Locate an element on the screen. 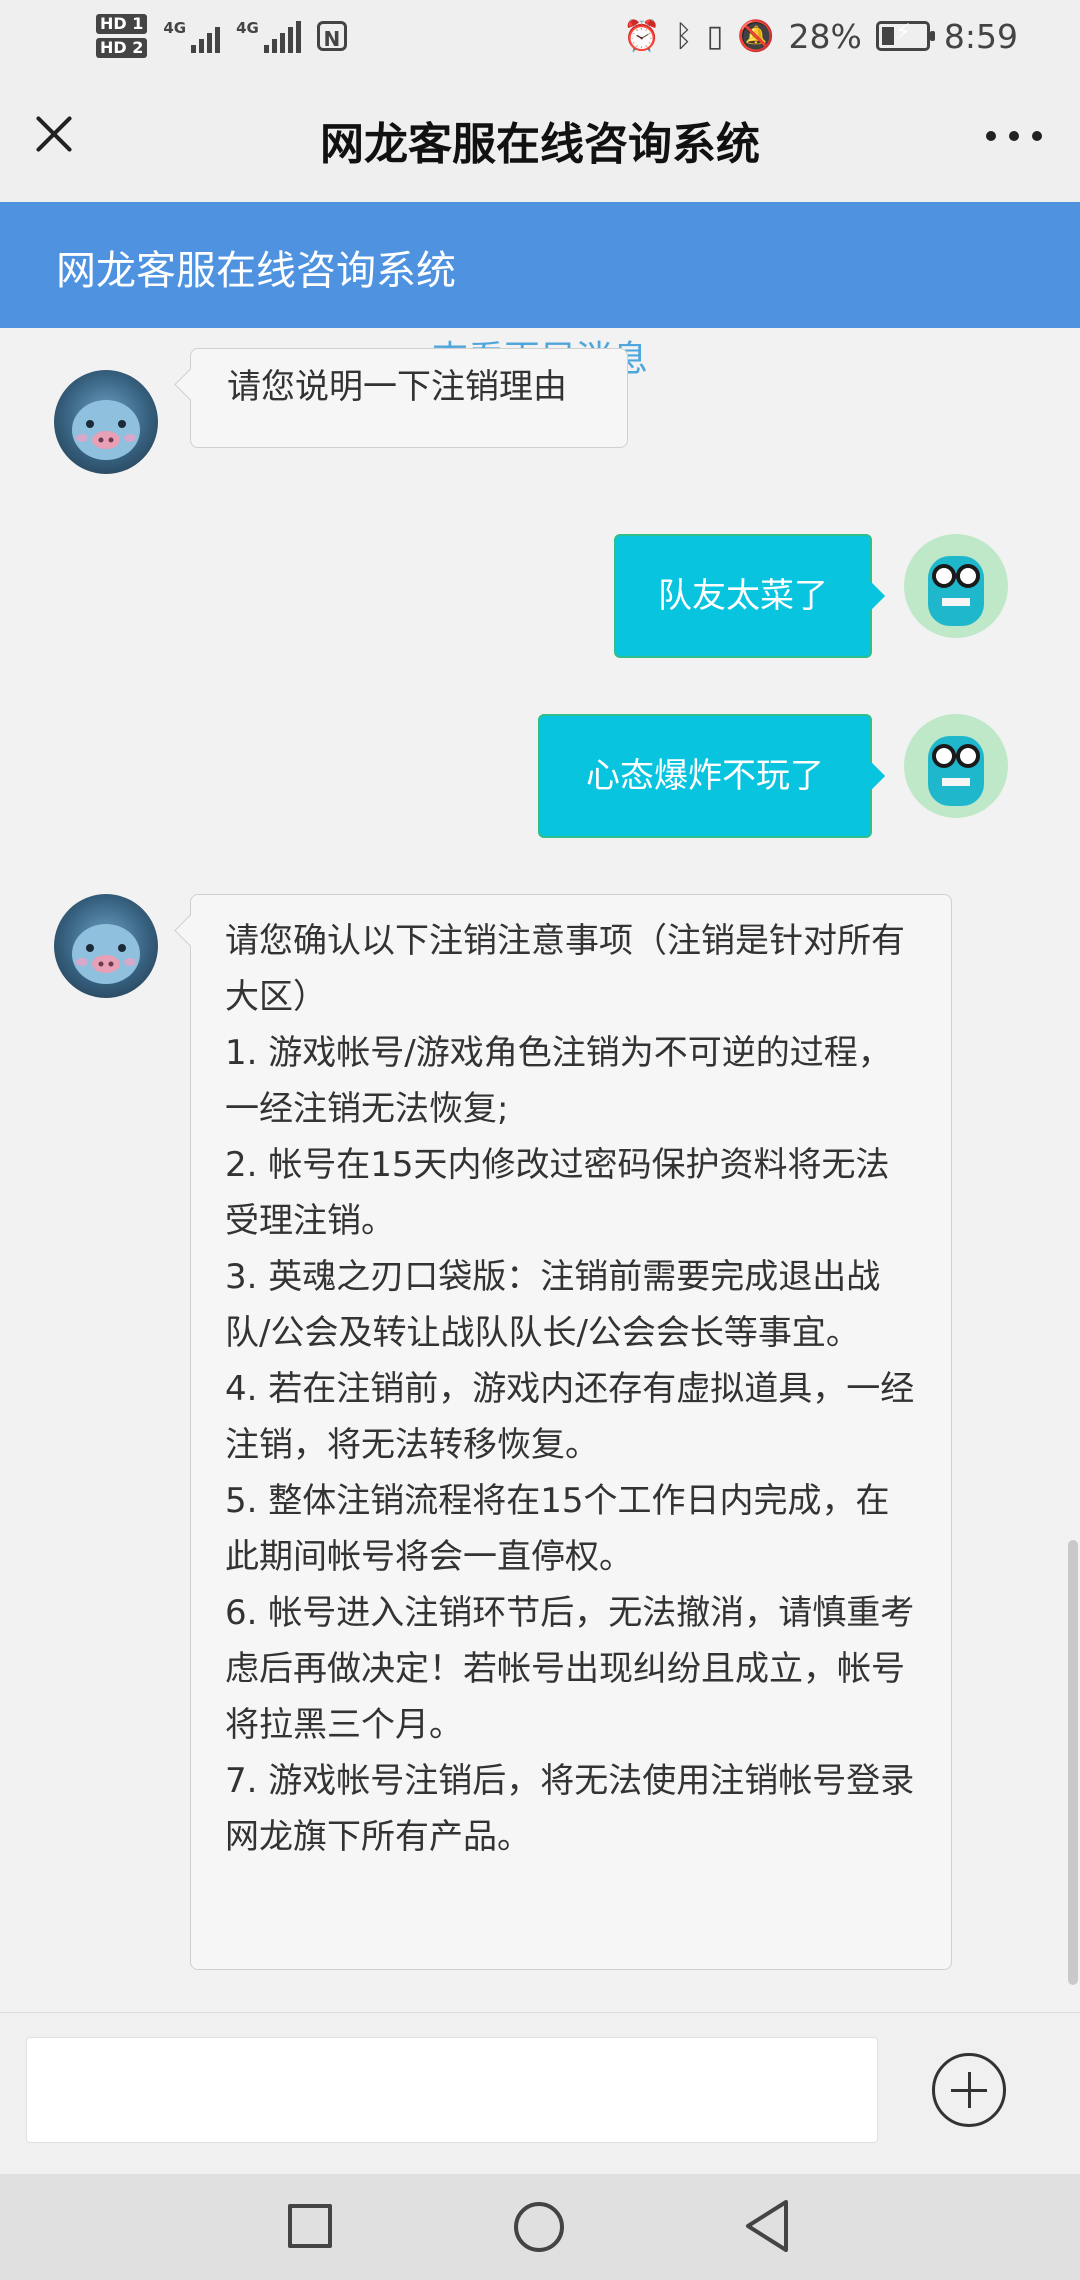  signal-2-icon: 4G is located at coordinates (268, 36).